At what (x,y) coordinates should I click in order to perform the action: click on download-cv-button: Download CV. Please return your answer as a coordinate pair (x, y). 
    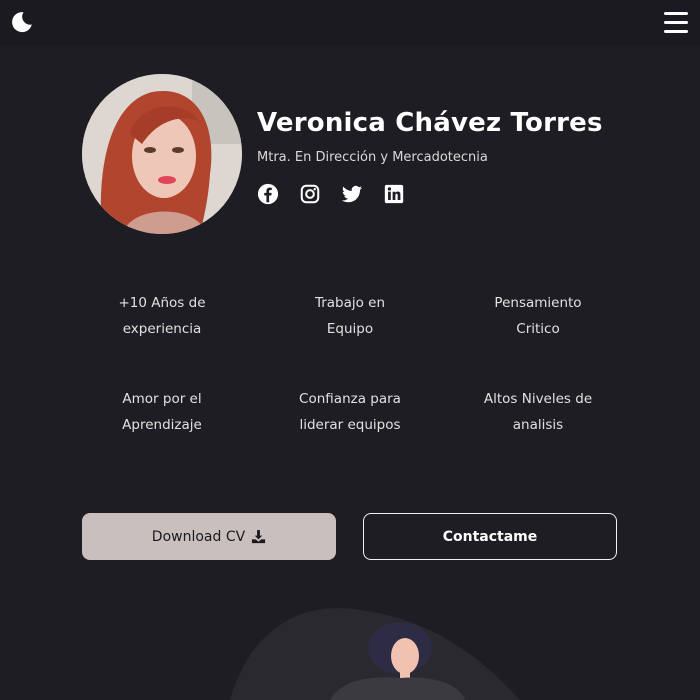
    Looking at the image, I should click on (209, 536).